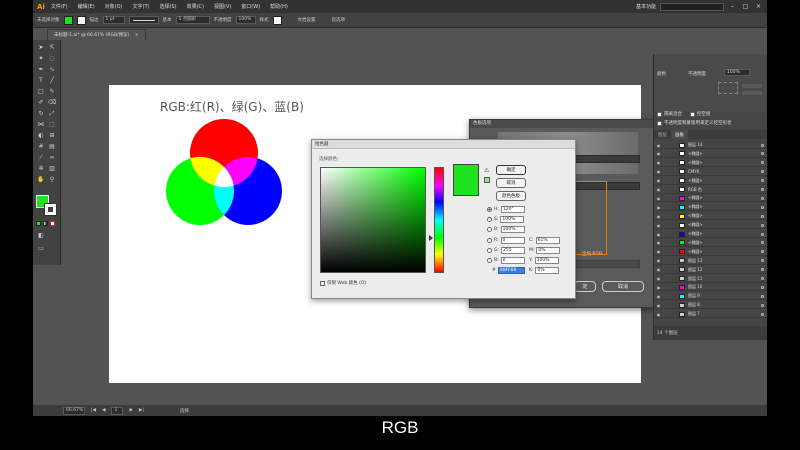  I want to click on maximize-icon: □, so click(745, 6).